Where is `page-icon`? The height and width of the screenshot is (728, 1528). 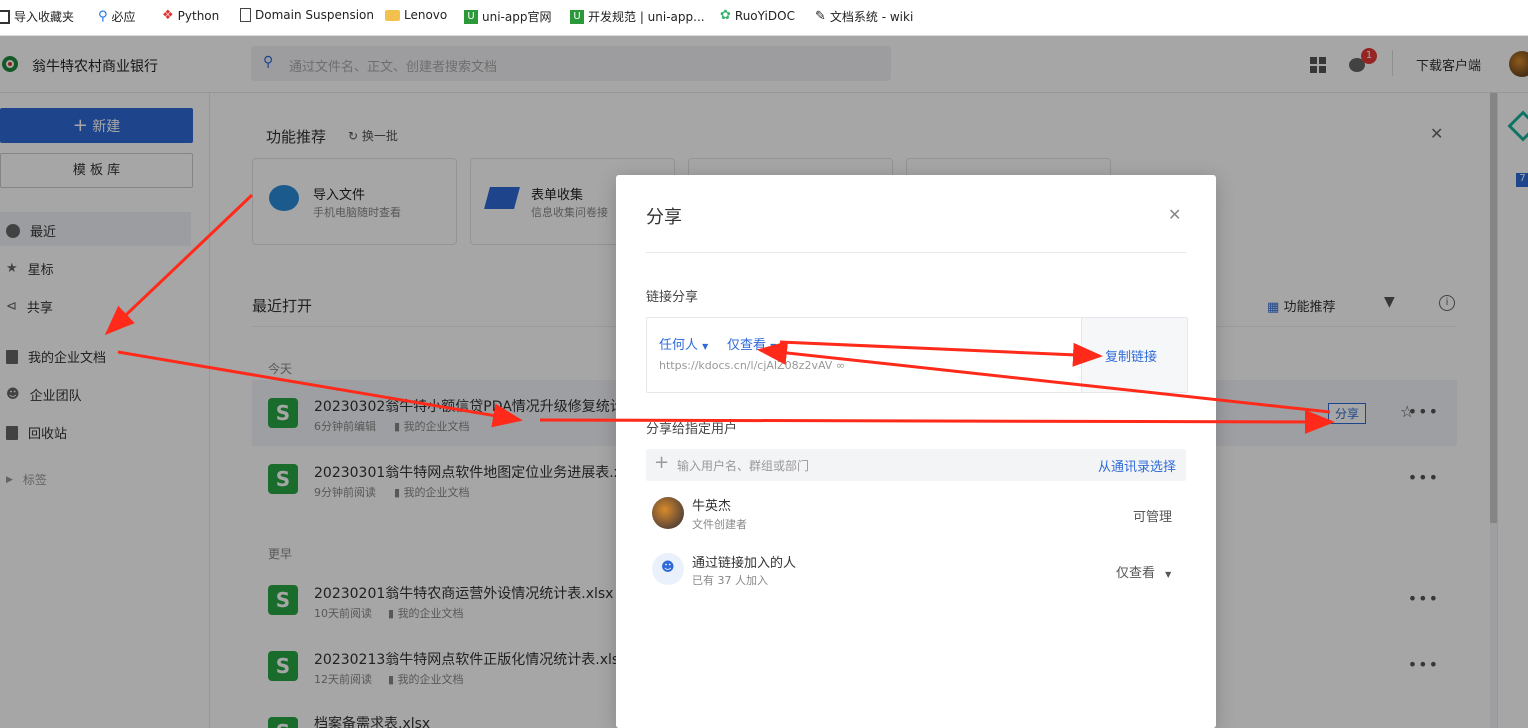
page-icon is located at coordinates (245, 15).